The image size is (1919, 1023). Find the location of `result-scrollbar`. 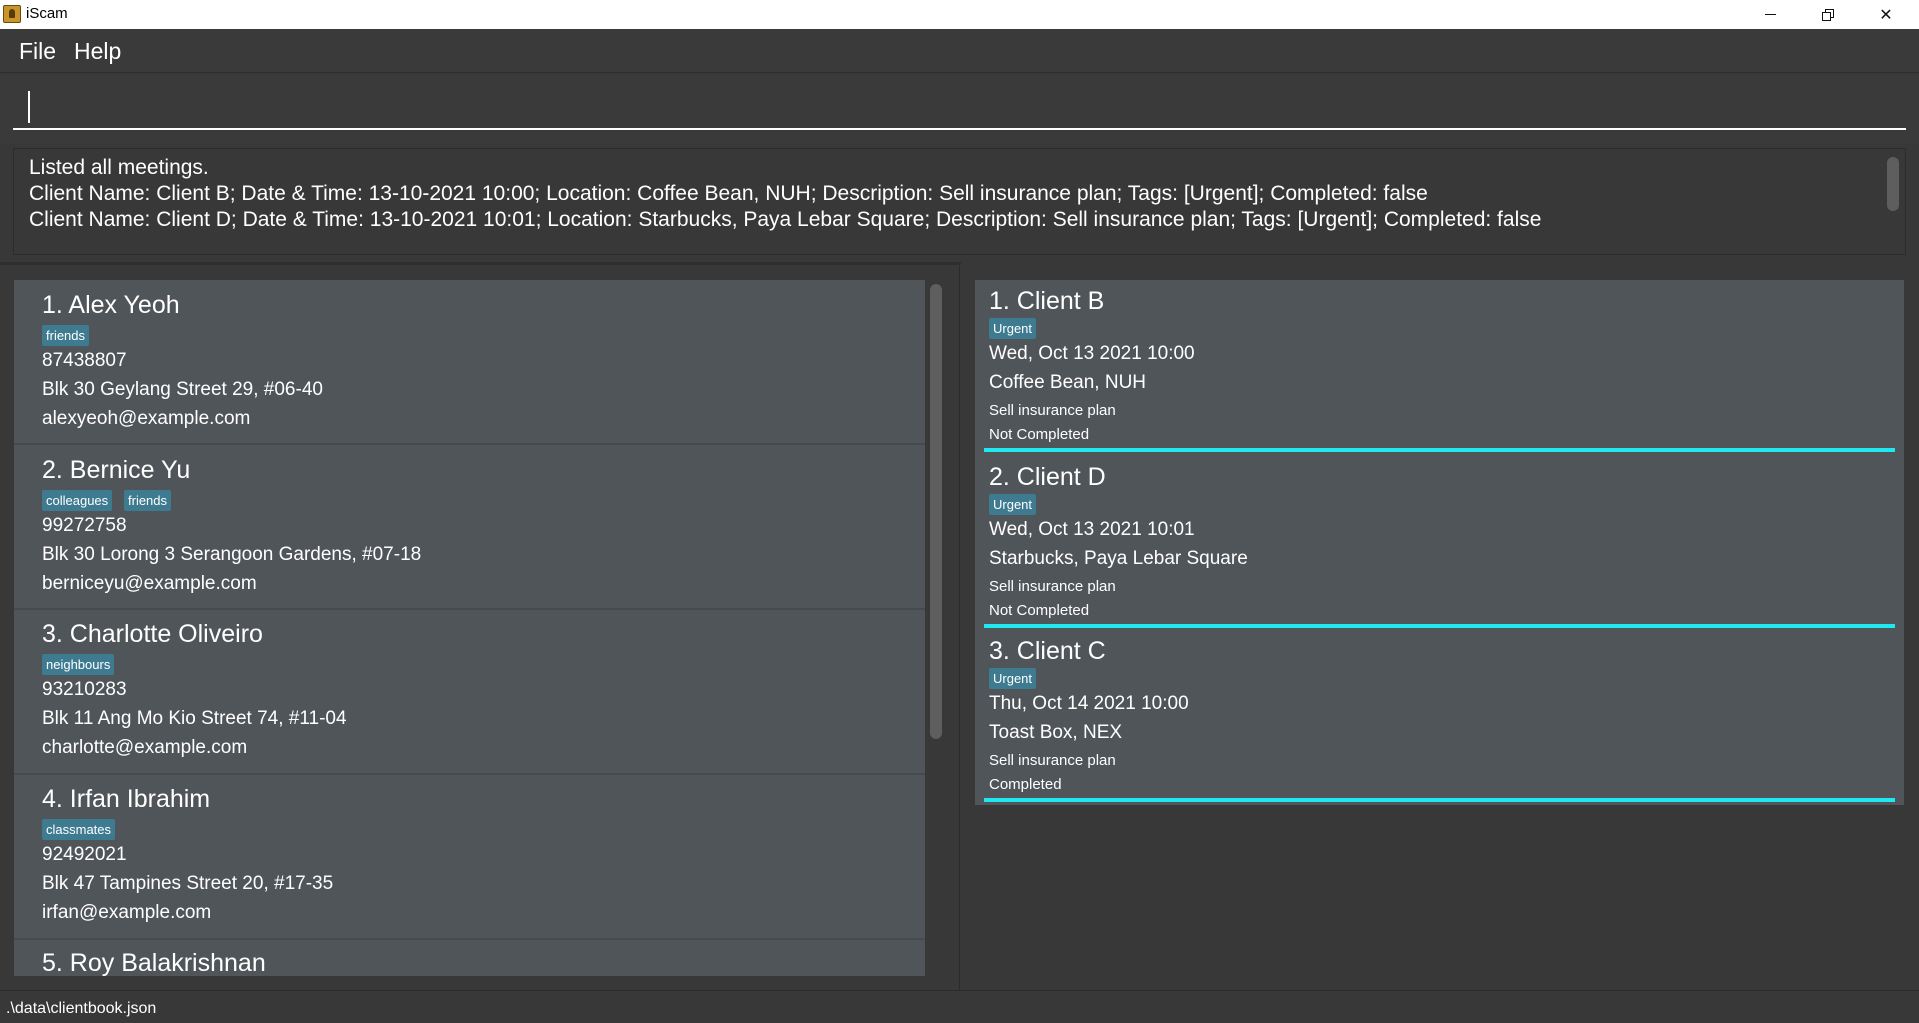

result-scrollbar is located at coordinates (1893, 184).